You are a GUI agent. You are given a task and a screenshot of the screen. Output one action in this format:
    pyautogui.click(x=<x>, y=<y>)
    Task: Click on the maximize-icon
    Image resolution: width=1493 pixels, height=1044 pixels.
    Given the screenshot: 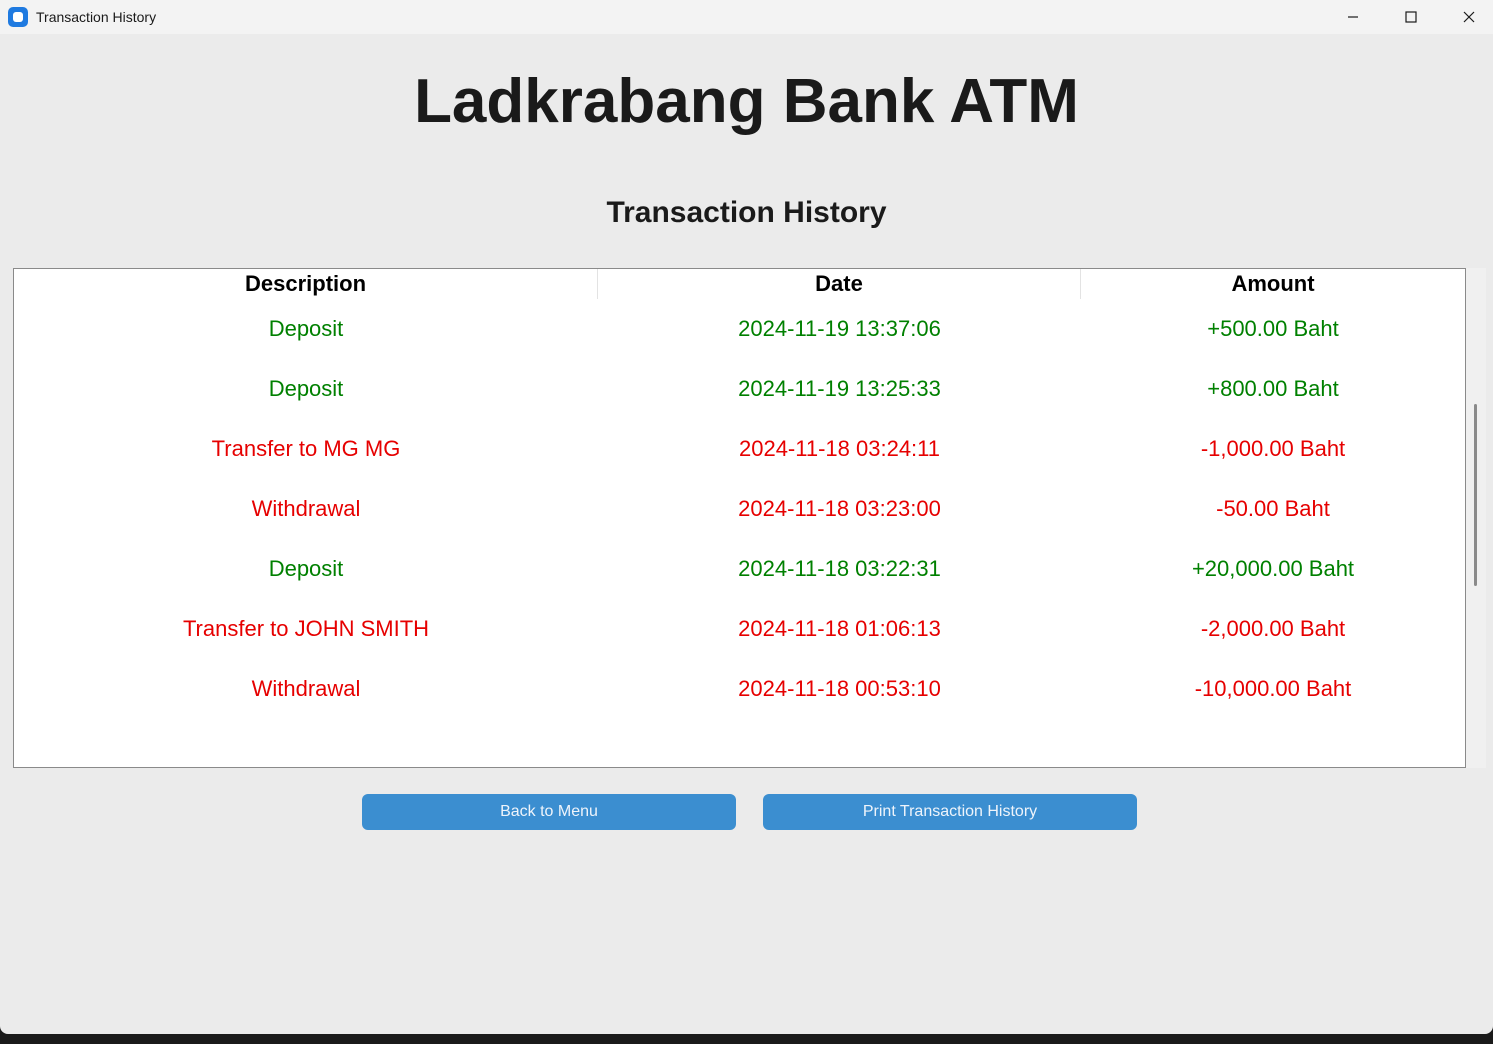 What is the action you would take?
    pyautogui.click(x=1411, y=17)
    